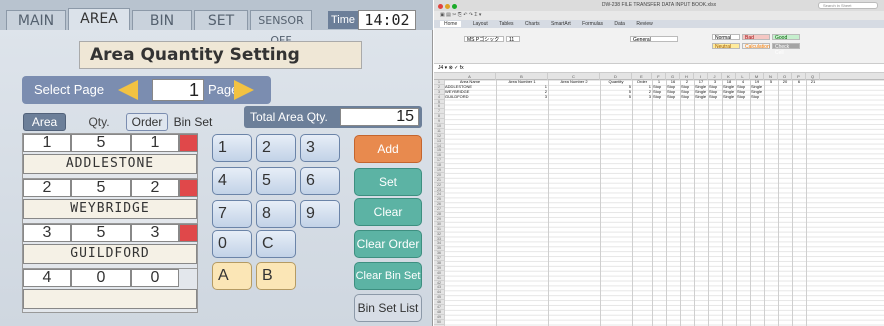  I want to click on area-name, so click(110, 299).